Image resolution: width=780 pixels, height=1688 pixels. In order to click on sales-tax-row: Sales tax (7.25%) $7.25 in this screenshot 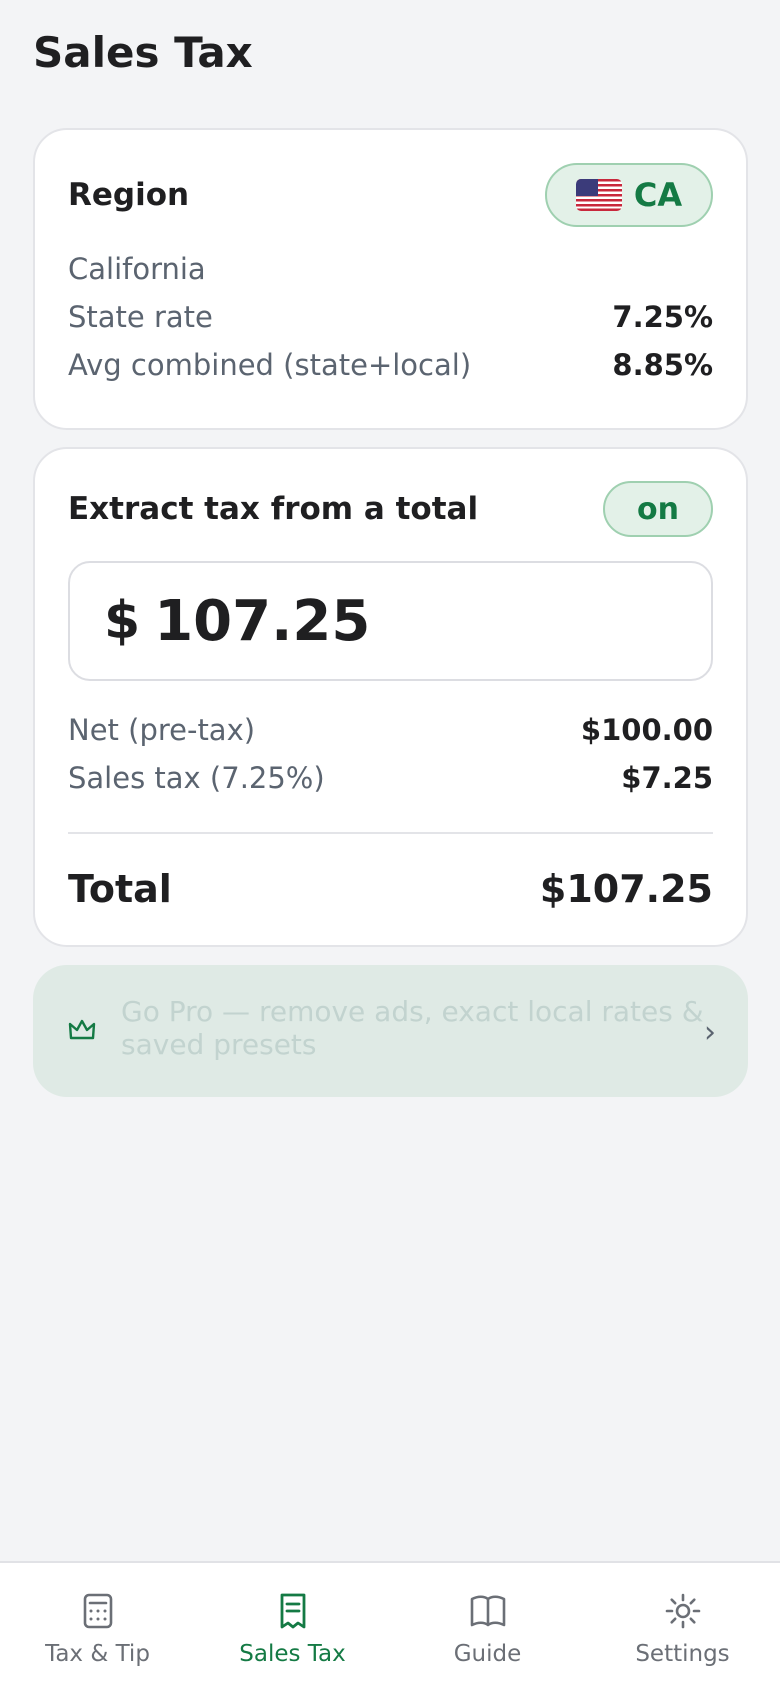, I will do `click(390, 778)`.